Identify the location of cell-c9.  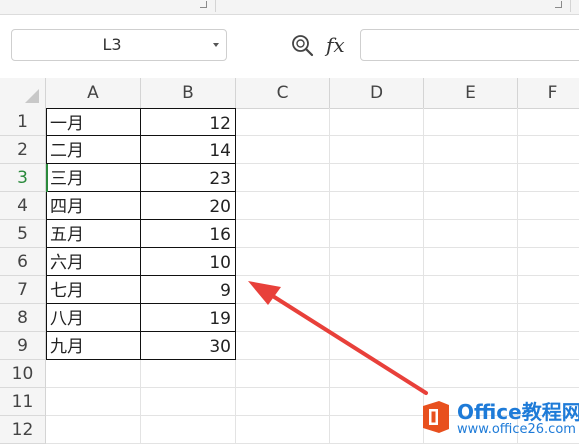
(283, 346).